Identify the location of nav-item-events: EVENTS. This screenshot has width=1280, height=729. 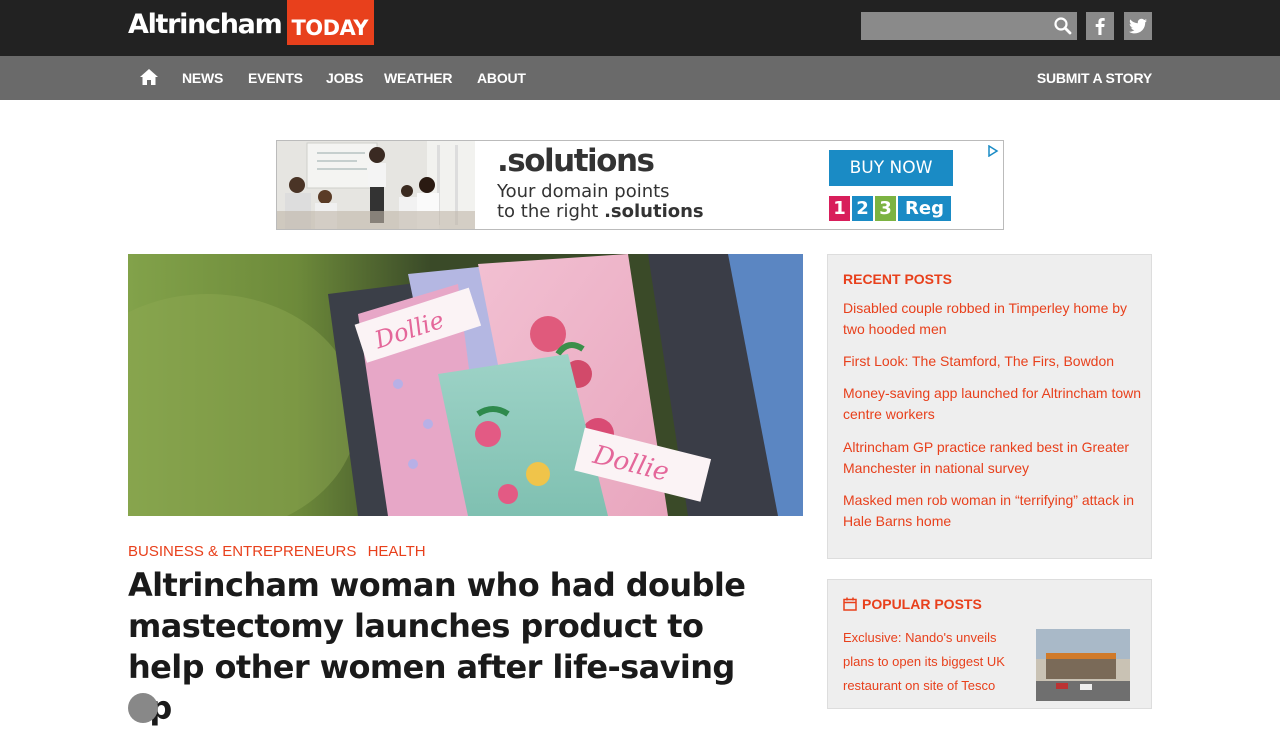
(275, 78).